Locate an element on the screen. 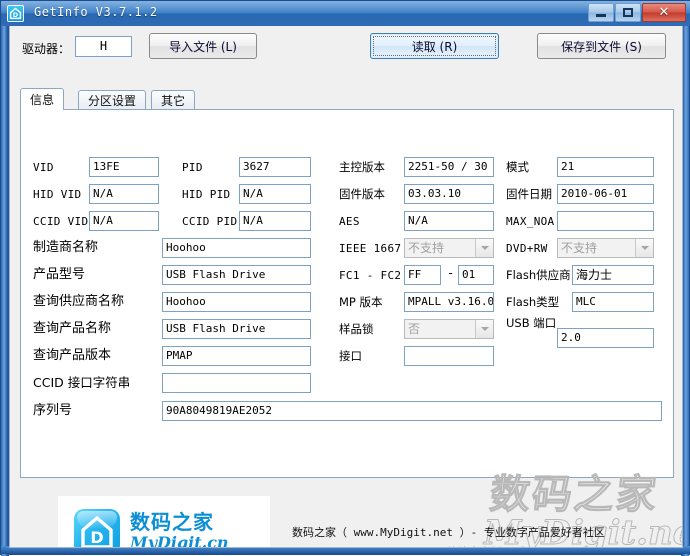 The image size is (690, 556). firmware-date-label: 固件日期 is located at coordinates (529, 194).